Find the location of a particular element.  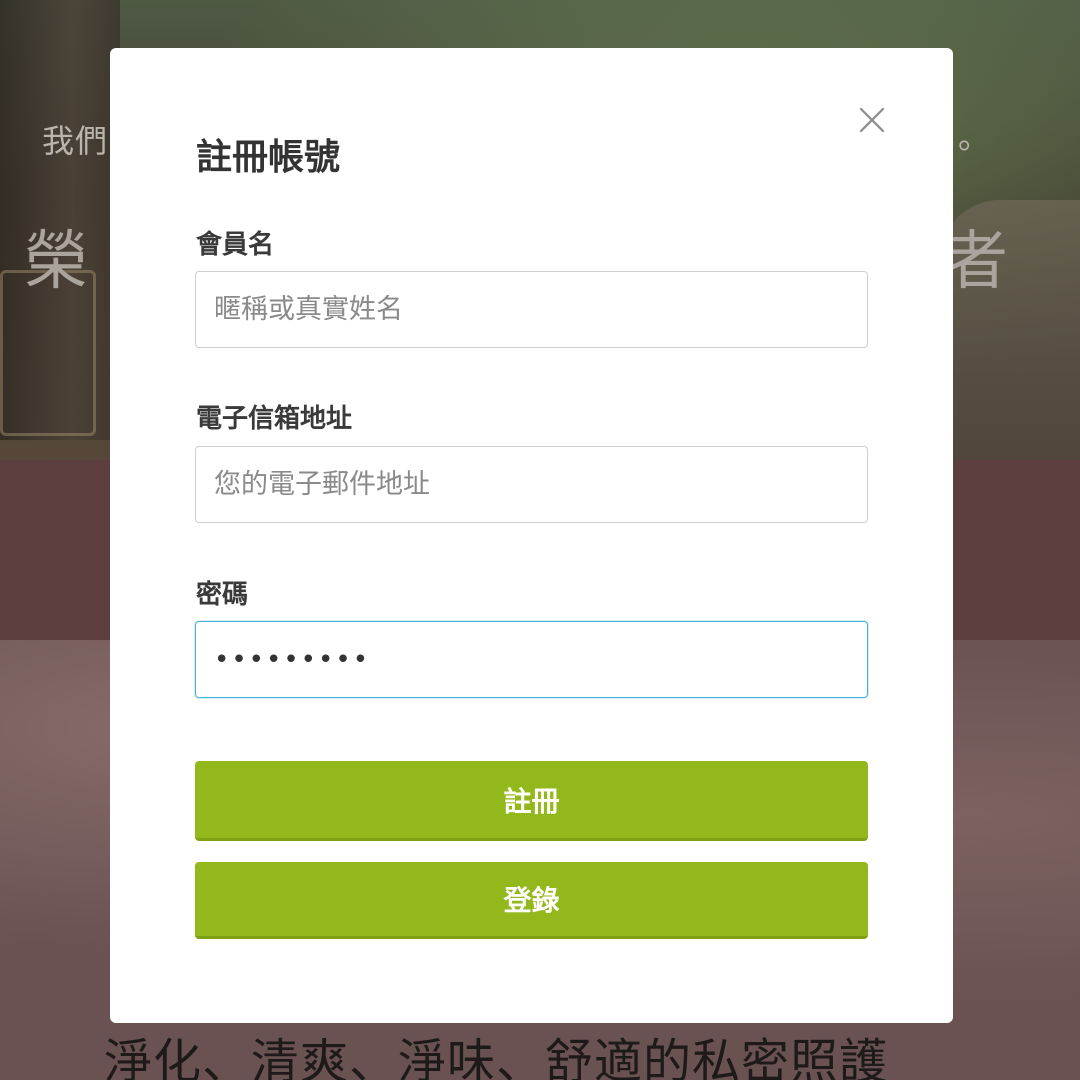

close-button is located at coordinates (872, 120).